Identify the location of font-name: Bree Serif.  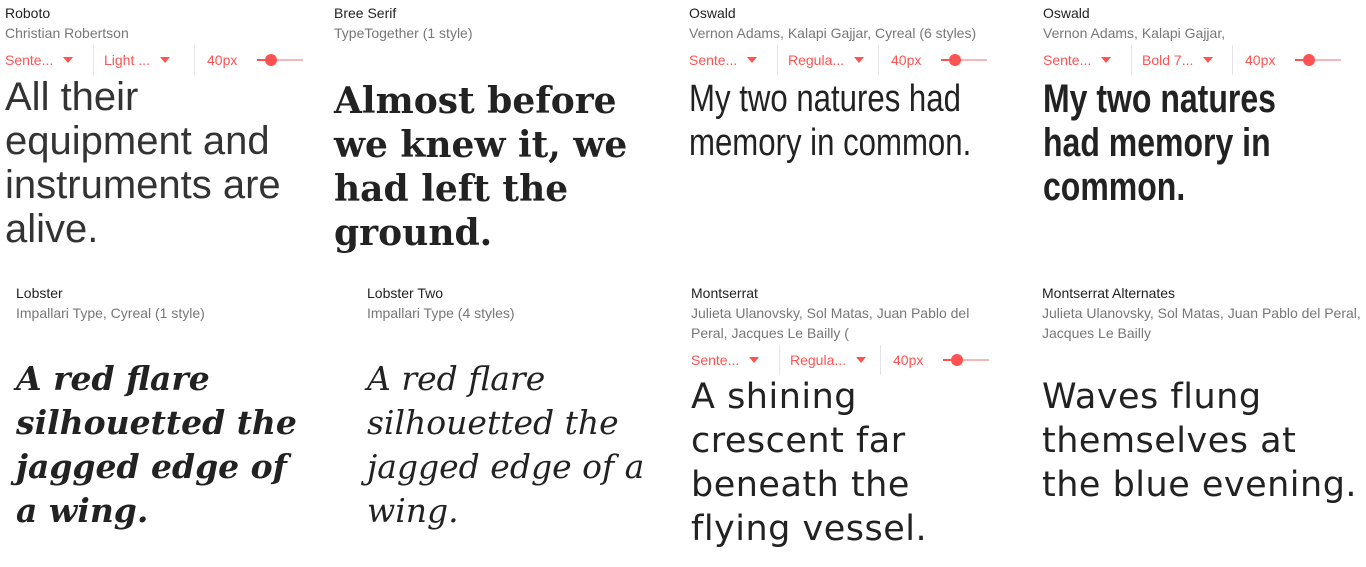
(494, 13).